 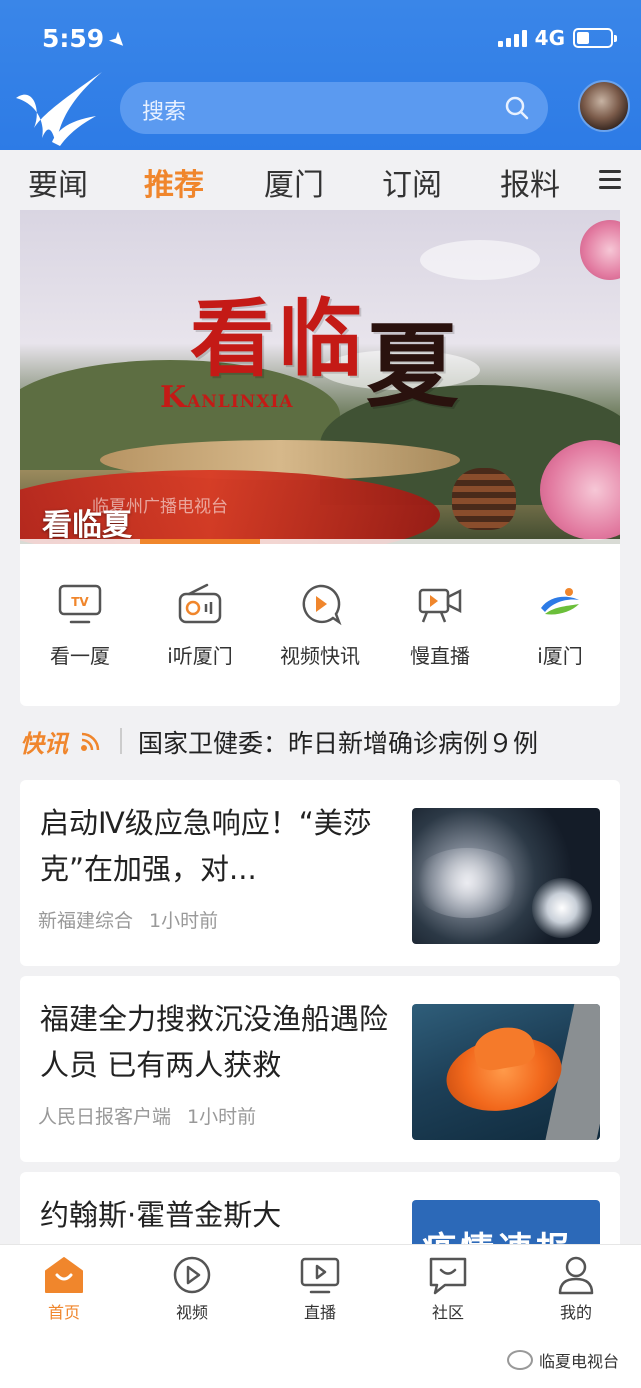 I want to click on quick-item-shipin: 视频快讯, so click(x=320, y=625).